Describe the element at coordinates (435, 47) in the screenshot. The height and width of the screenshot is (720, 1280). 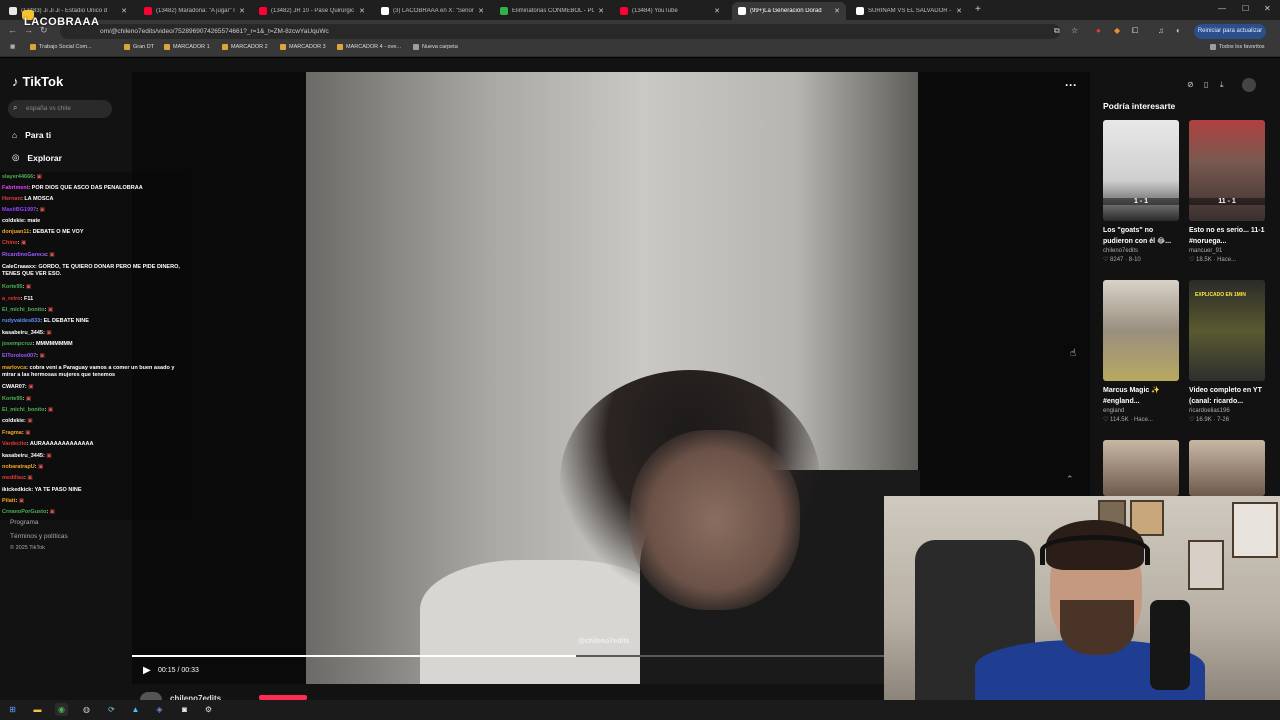
I see `bookmark-item: Nueva carpeta` at that location.